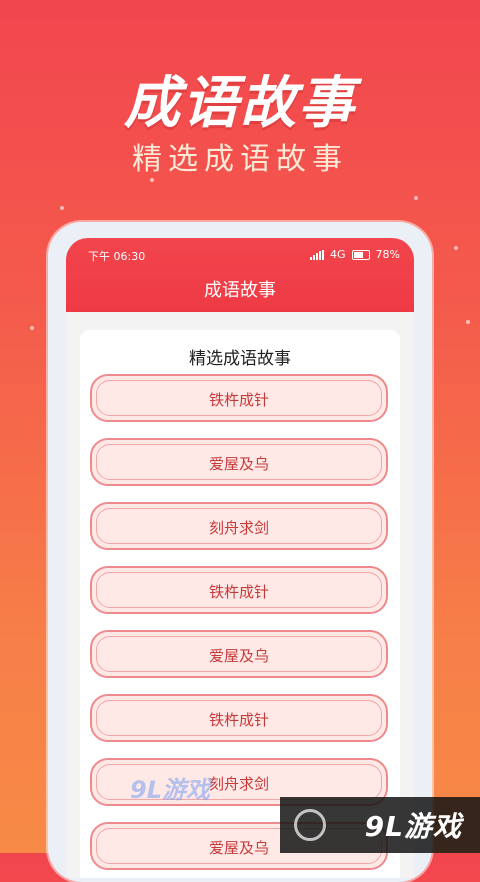  What do you see at coordinates (240, 103) in the screenshot?
I see `promo-title: 成语故事` at bounding box center [240, 103].